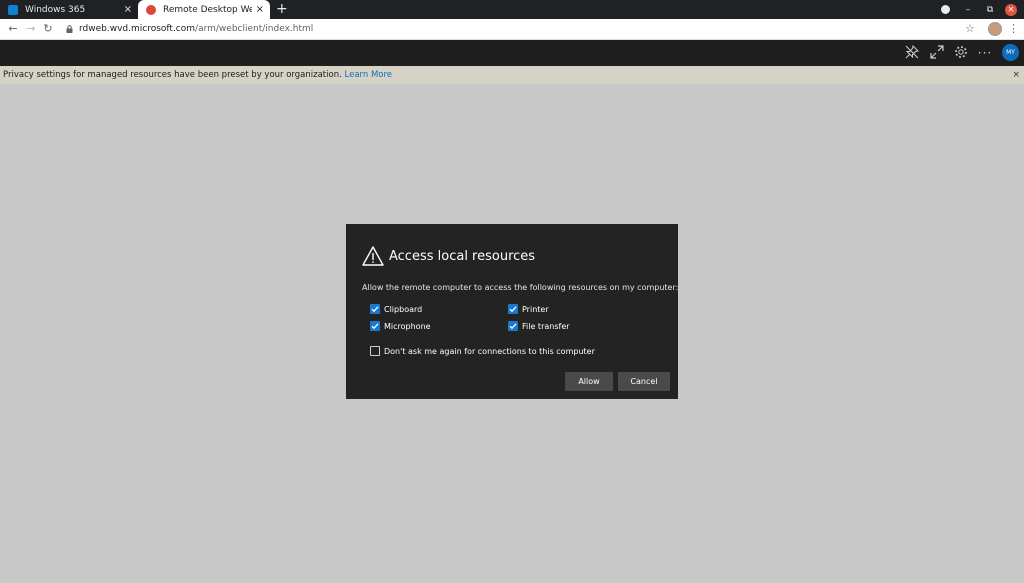  I want to click on tab-windows-365: Windows 365 ×, so click(69, 9).